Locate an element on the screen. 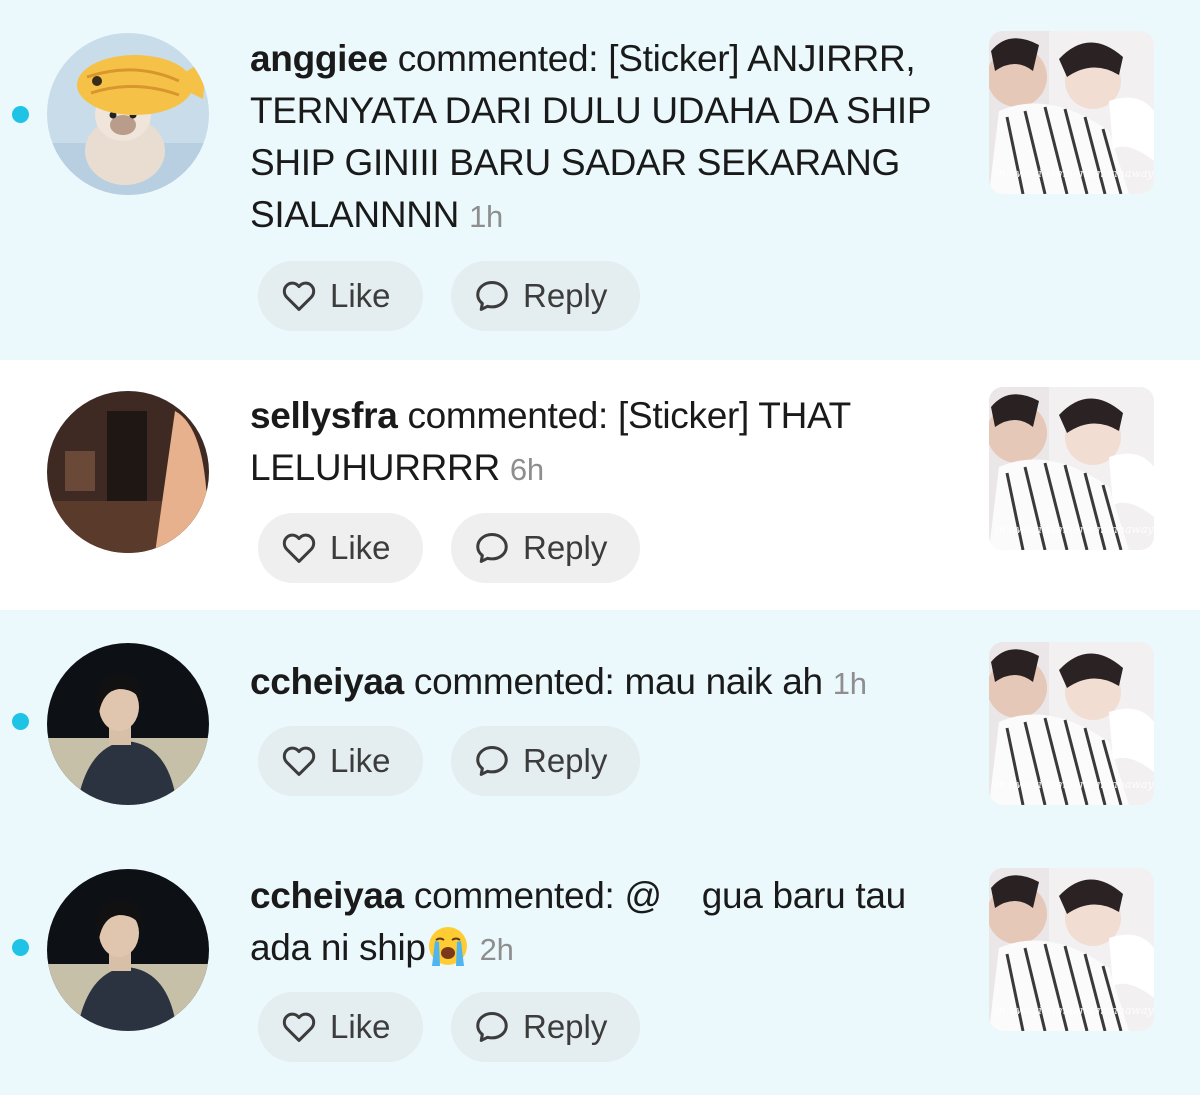 This screenshot has width=1200, height=1095. loudly-crying-face-emoji-icon is located at coordinates (448, 946).